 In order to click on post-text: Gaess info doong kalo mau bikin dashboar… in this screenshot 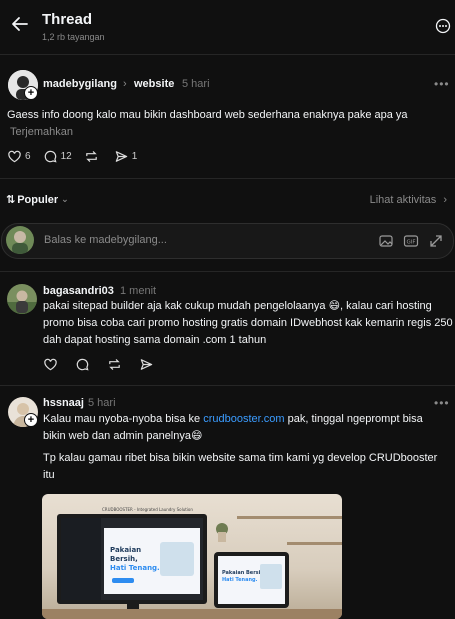, I will do `click(207, 115)`.